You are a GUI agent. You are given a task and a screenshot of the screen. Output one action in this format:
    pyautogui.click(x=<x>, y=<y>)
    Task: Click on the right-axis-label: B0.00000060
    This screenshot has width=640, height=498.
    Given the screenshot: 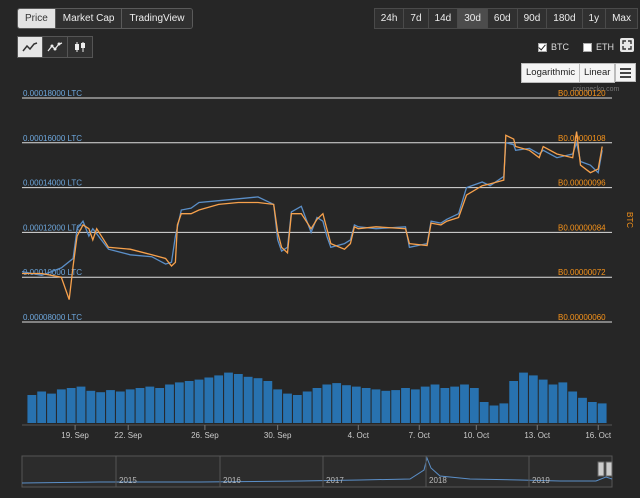 What is the action you would take?
    pyautogui.click(x=582, y=317)
    